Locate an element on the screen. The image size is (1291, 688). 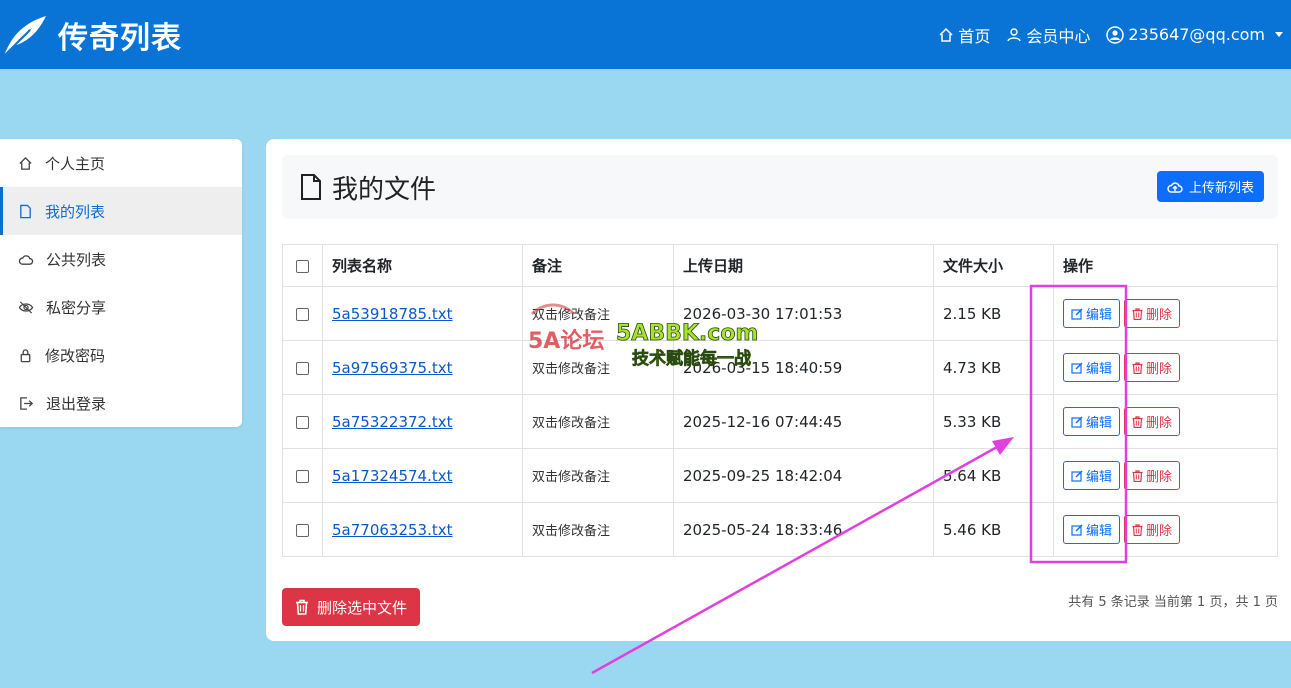
sidebar-item-public-lists: 公共列表 is located at coordinates (121, 259).